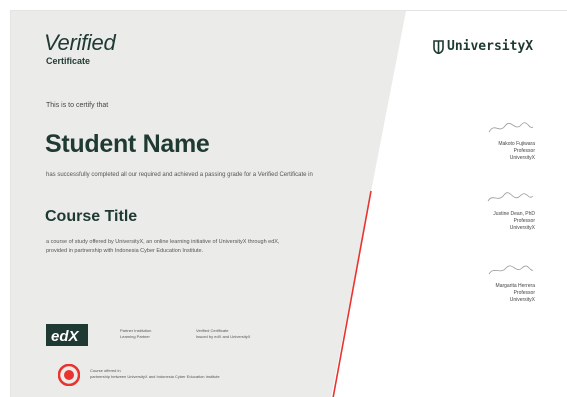  Describe the element at coordinates (516, 144) in the screenshot. I see `signatory-1-name: Makoto Fujiwara` at that location.